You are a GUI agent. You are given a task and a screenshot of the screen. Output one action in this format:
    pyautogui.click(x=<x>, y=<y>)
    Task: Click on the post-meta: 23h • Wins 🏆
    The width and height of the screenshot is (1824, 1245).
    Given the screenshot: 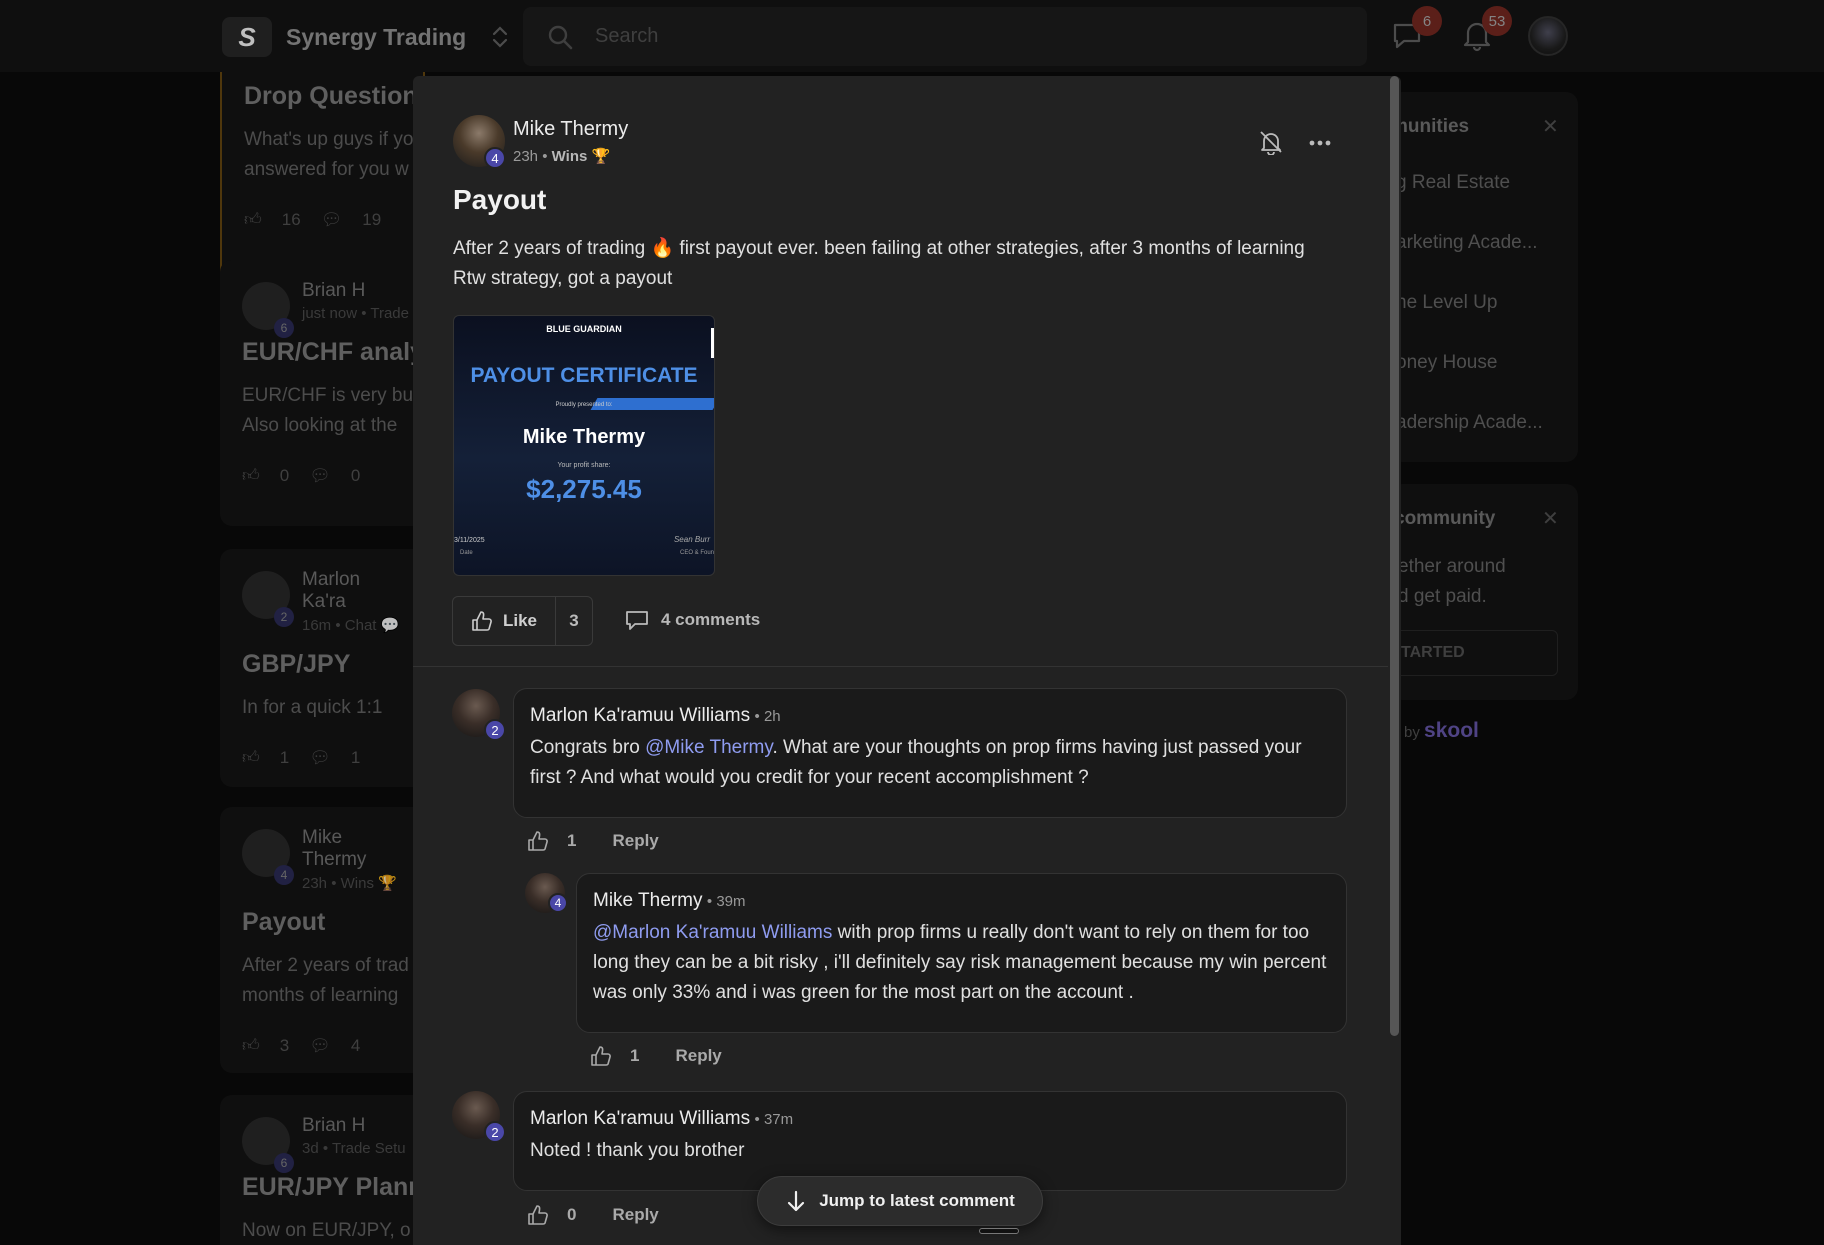 What is the action you would take?
    pyautogui.click(x=562, y=156)
    